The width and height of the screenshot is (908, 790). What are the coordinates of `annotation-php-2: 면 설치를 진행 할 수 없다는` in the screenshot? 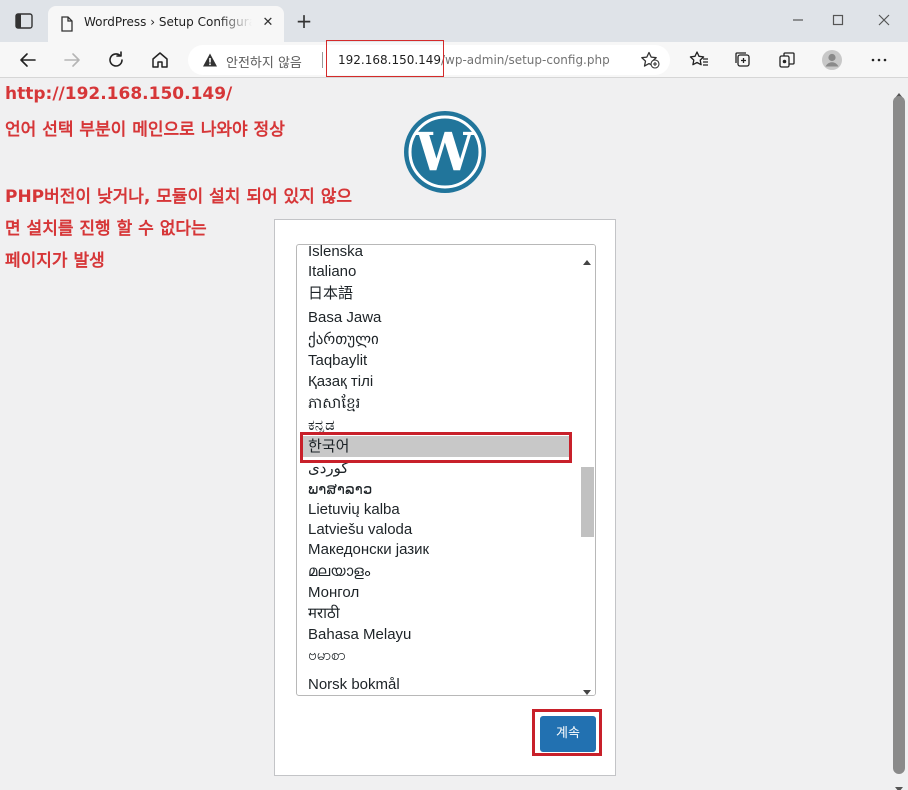 It's located at (106, 229).